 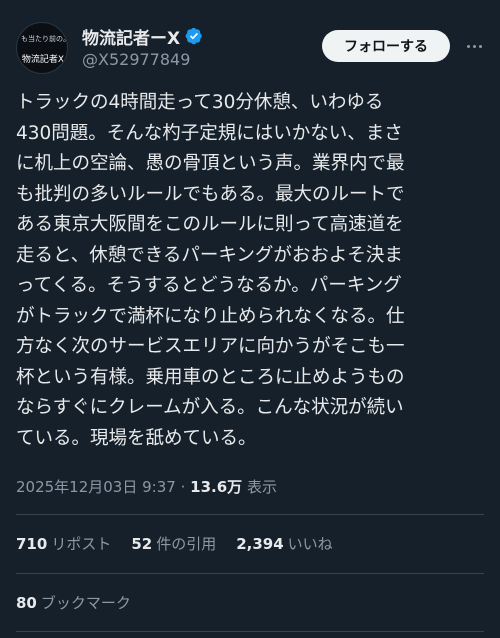 I want to click on reposts-label: リポスト, so click(x=81, y=544).